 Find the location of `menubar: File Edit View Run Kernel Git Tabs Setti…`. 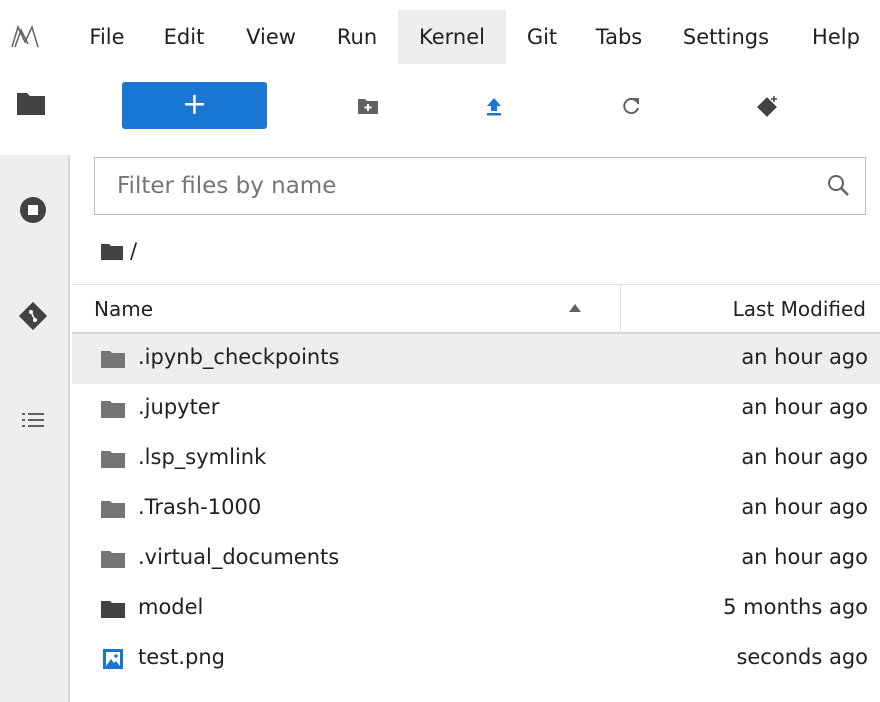

menubar: File Edit View Run Kernel Git Tabs Setti… is located at coordinates (440, 37).